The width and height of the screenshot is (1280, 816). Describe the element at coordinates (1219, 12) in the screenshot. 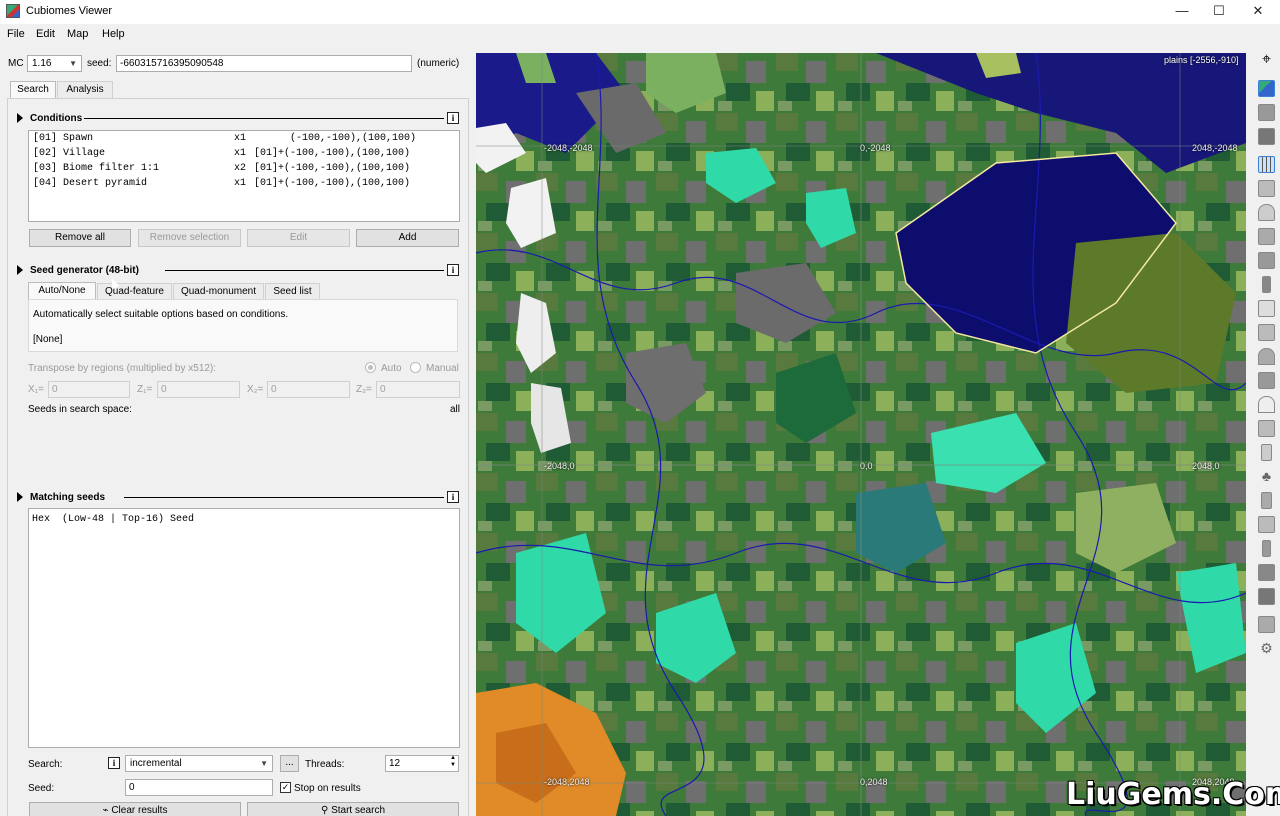

I see `maximize-button: ☐` at that location.